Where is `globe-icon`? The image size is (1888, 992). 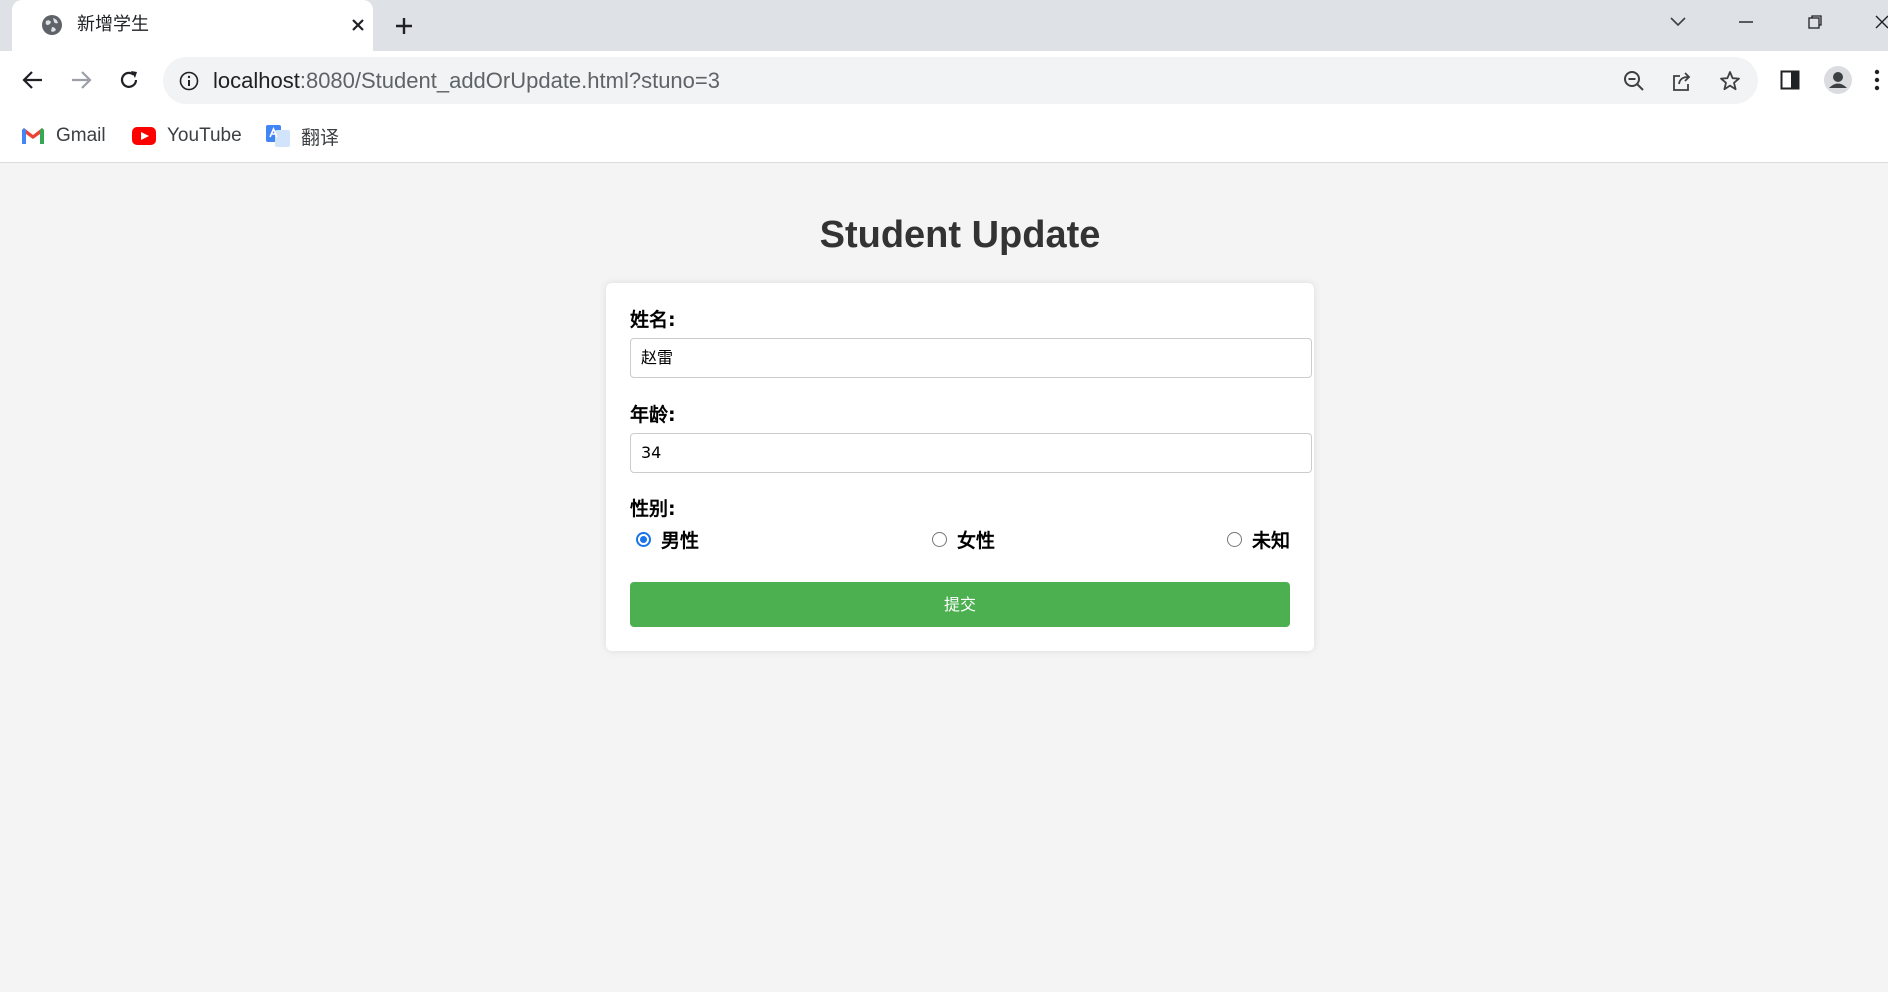 globe-icon is located at coordinates (52, 25).